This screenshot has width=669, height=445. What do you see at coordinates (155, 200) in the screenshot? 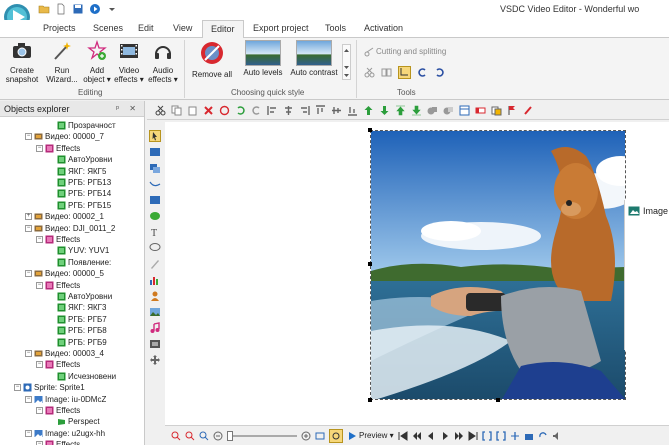
I see `rectangle-tool-icon` at bounding box center [155, 200].